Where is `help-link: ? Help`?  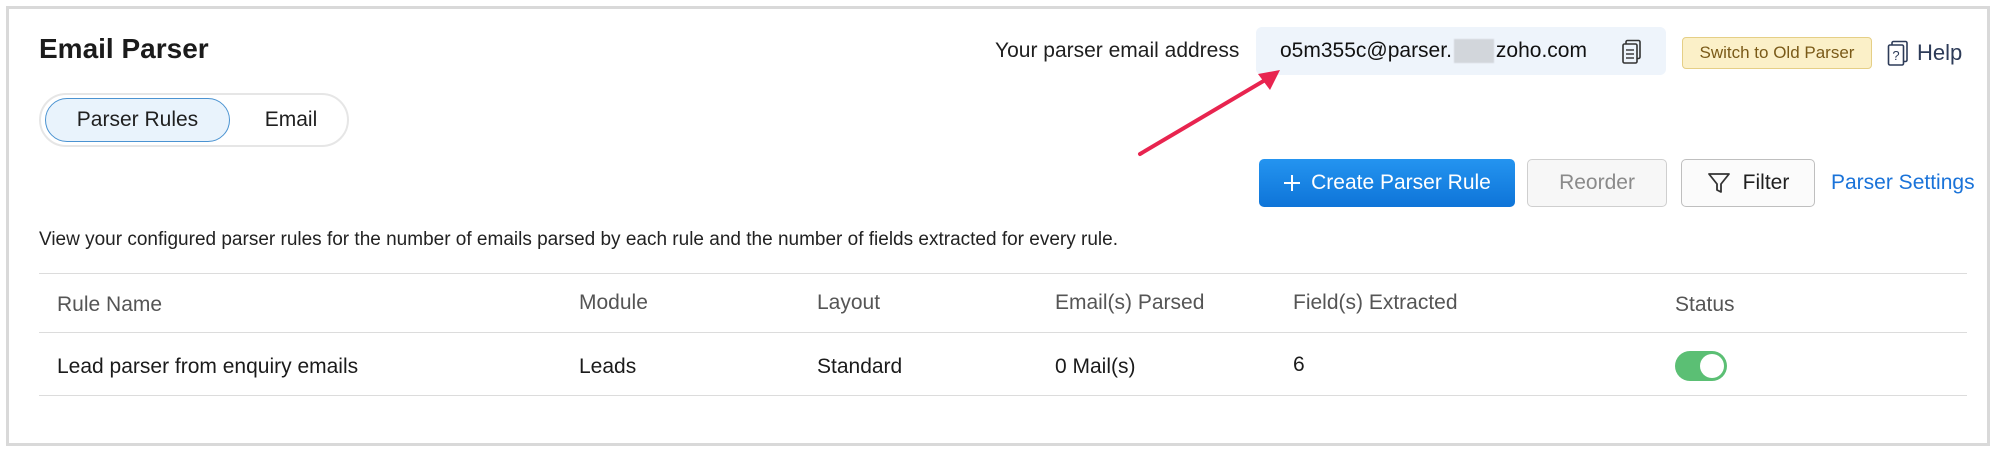 help-link: ? Help is located at coordinates (1924, 53).